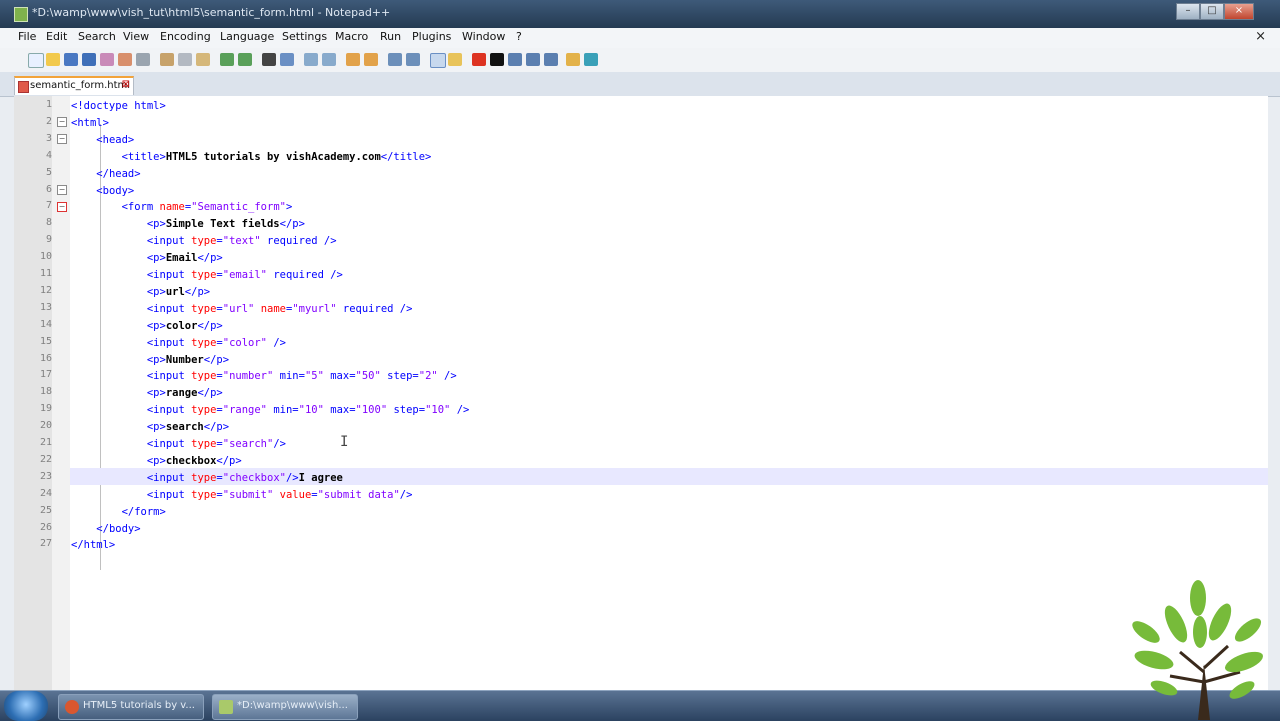 The image size is (1280, 721). Describe the element at coordinates (241, 241) in the screenshot. I see `code-token: "text"` at that location.